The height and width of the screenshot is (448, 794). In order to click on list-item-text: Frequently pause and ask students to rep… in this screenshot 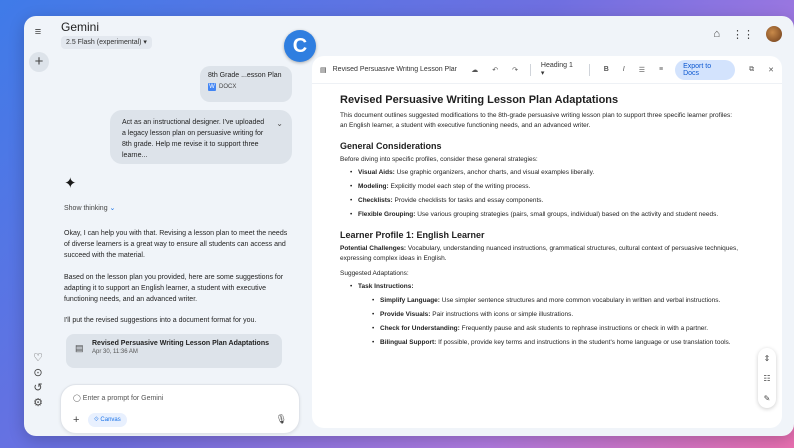, I will do `click(584, 328)`.